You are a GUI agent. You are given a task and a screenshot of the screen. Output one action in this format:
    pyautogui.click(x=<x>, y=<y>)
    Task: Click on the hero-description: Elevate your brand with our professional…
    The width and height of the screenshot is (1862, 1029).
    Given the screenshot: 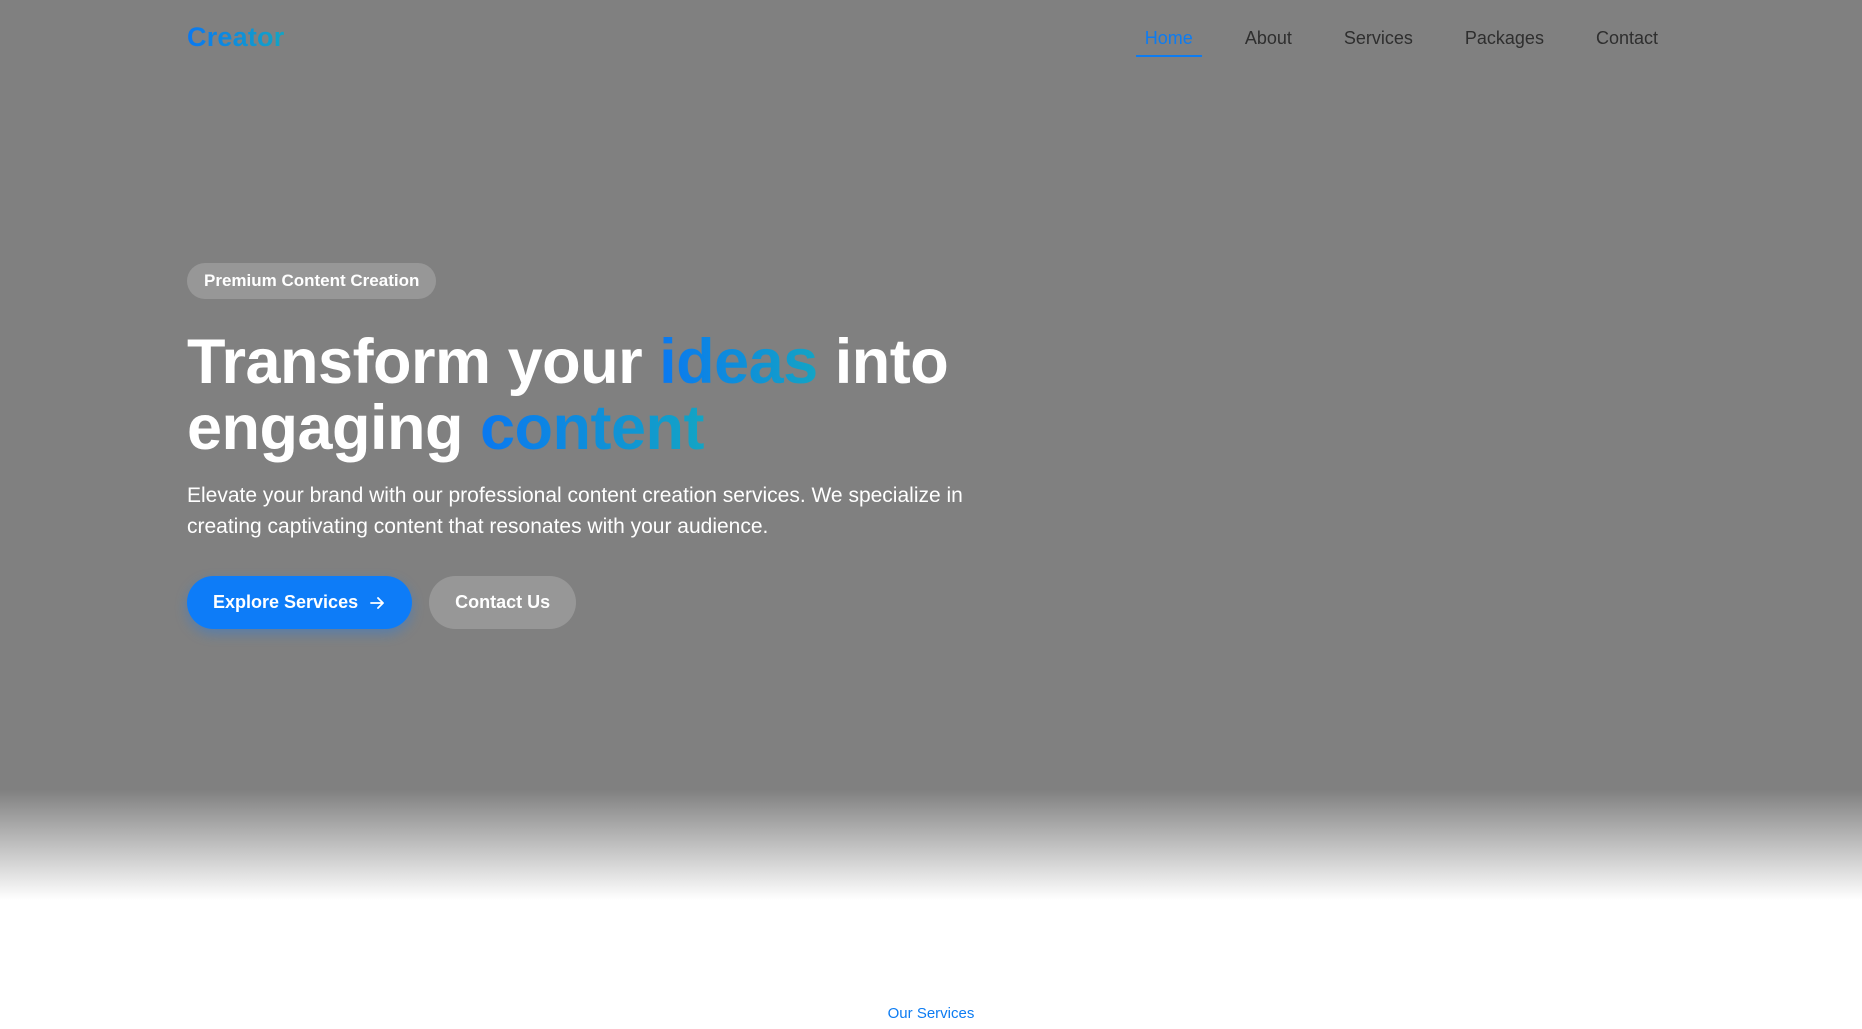 What is the action you would take?
    pyautogui.click(x=575, y=511)
    